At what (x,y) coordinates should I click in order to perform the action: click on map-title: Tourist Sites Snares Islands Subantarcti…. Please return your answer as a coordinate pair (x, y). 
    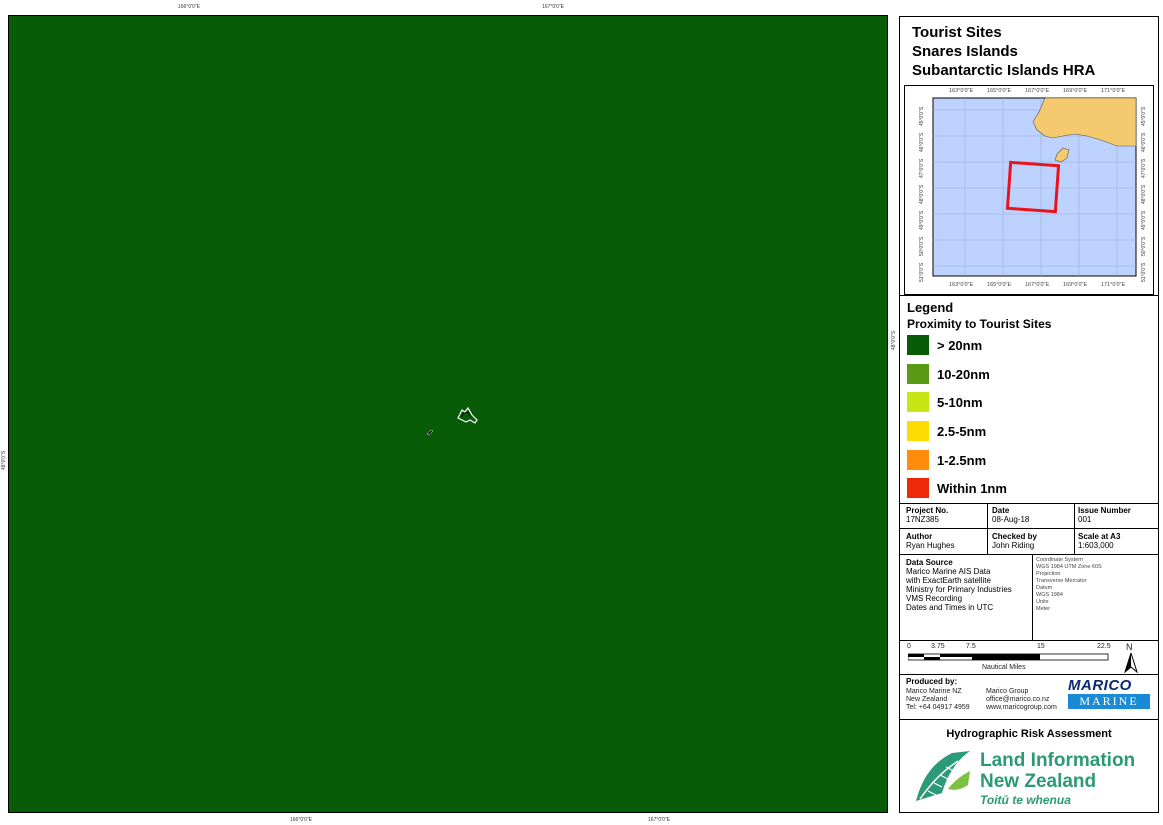
    Looking at the image, I should click on (1003, 51).